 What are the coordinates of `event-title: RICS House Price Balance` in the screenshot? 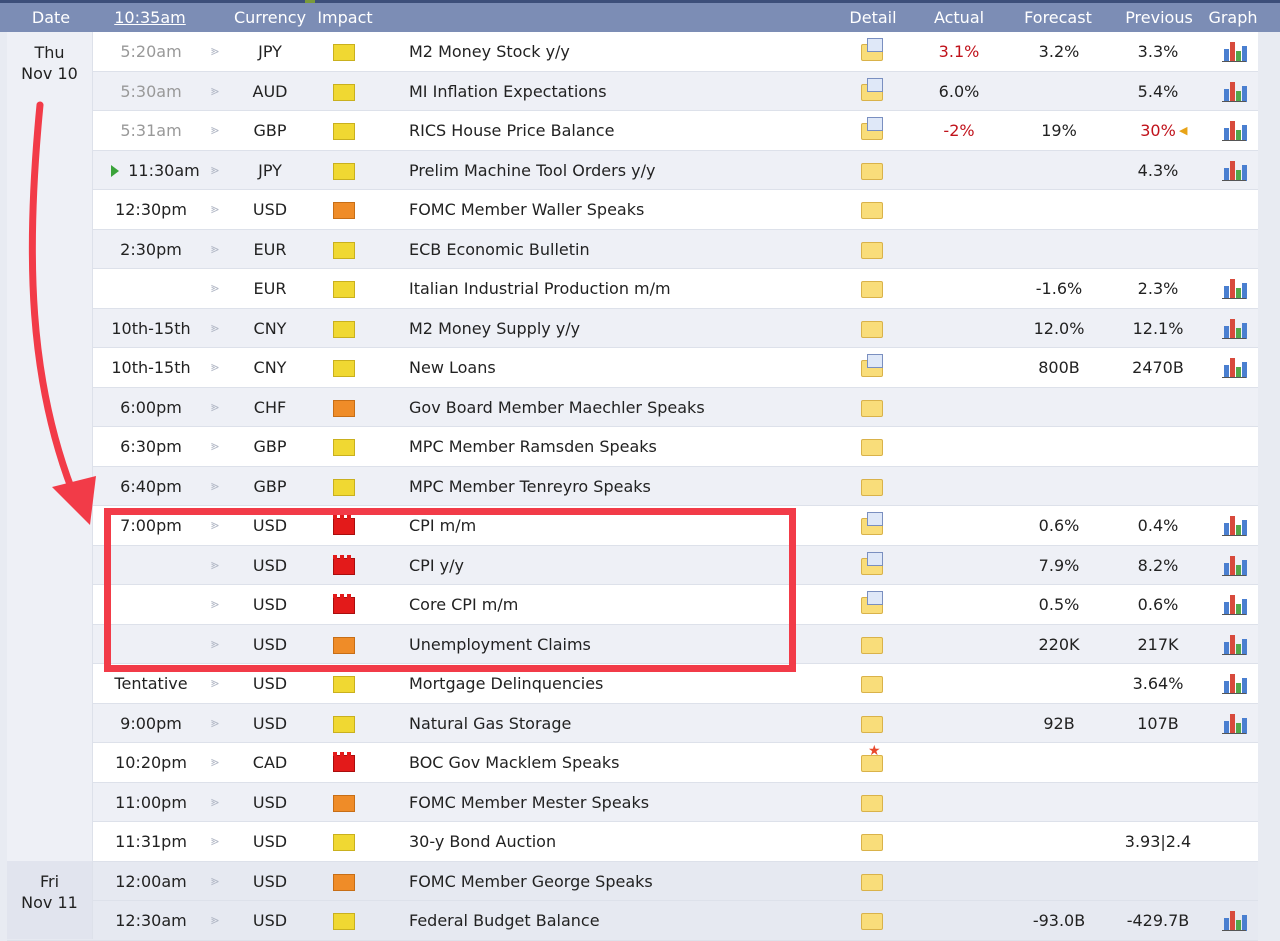 It's located at (619, 130).